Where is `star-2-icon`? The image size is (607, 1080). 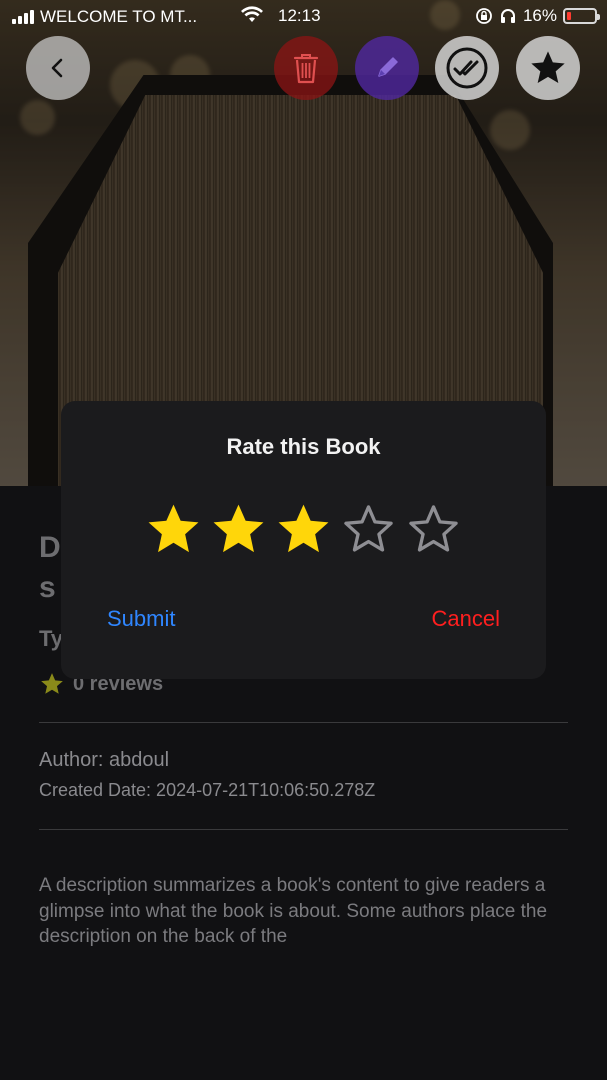
star-2-icon is located at coordinates (238, 529).